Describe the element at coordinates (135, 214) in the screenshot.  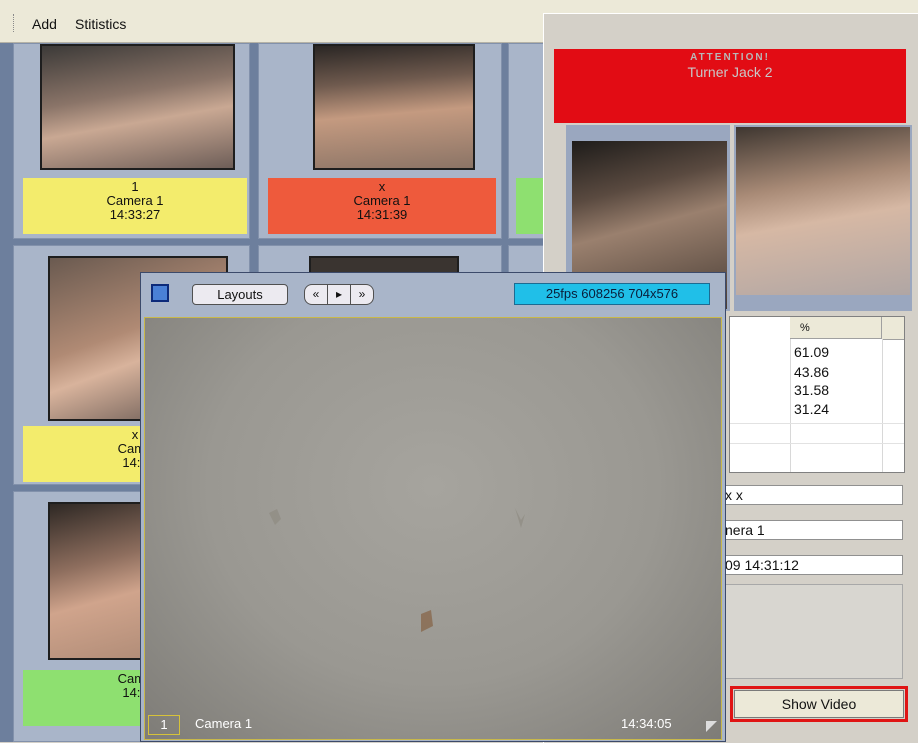
I see `detection-time: 14:33:27` at that location.